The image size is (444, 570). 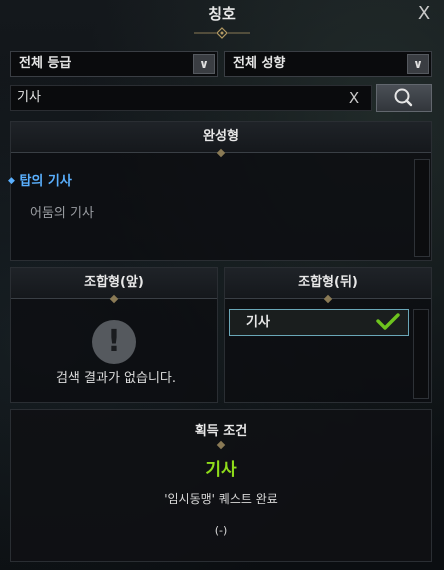 I want to click on search-input-value: 기사, so click(x=29, y=97).